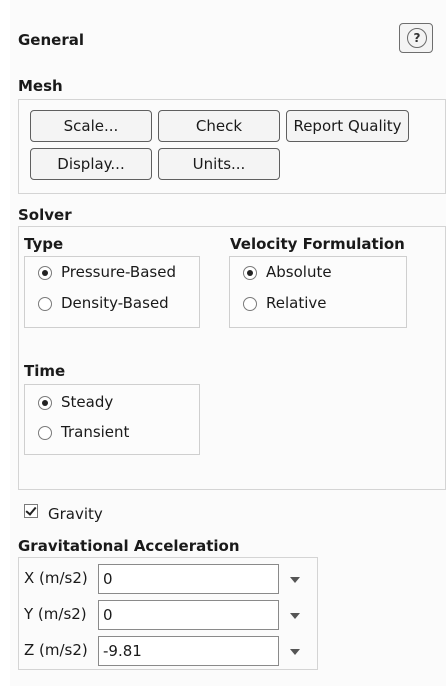 The image size is (446, 686). I want to click on radio-label: Density-Based, so click(115, 303).